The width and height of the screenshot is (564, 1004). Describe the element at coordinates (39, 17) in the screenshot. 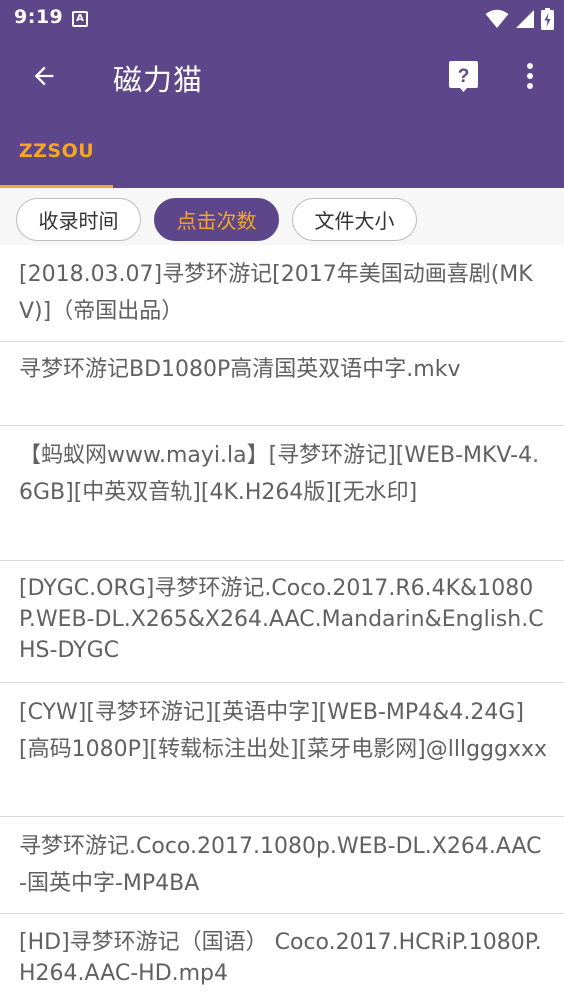

I see `status-time: 9:19` at that location.